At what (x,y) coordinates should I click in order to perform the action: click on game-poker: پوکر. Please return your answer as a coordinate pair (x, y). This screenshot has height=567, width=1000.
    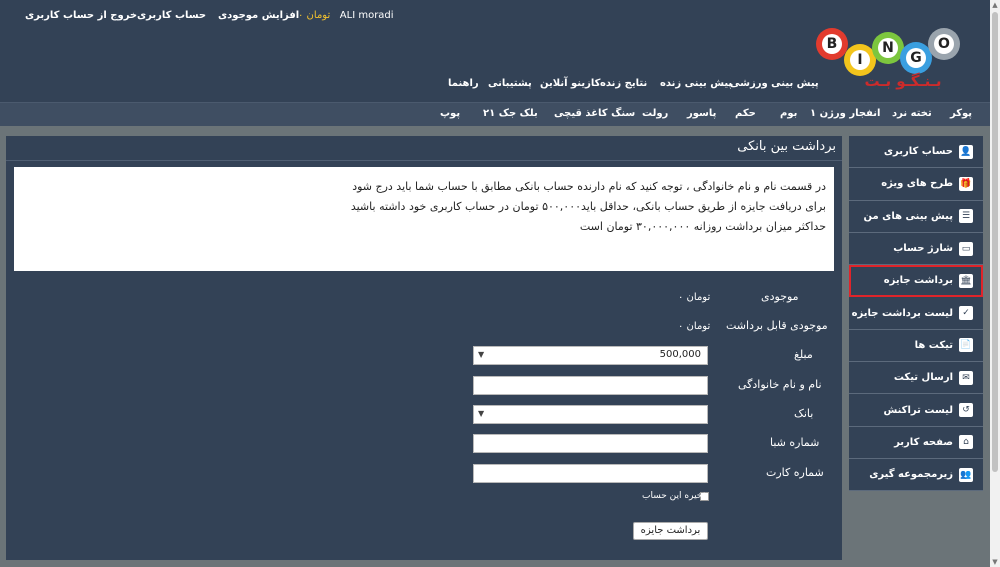
    Looking at the image, I should click on (961, 113).